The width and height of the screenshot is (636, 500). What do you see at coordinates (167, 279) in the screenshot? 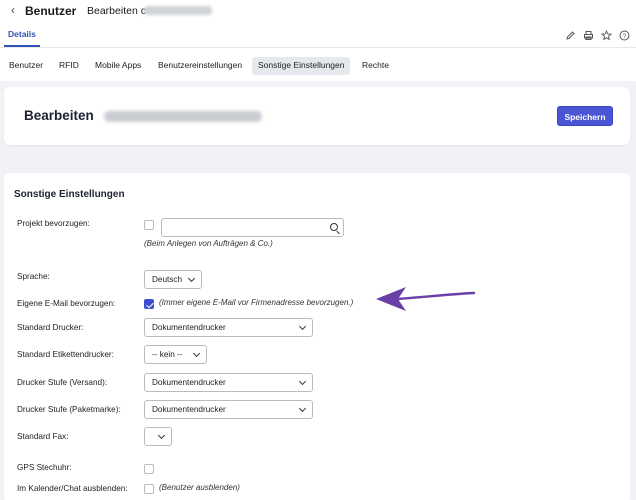
I see `sprache-value: Deutsch` at bounding box center [167, 279].